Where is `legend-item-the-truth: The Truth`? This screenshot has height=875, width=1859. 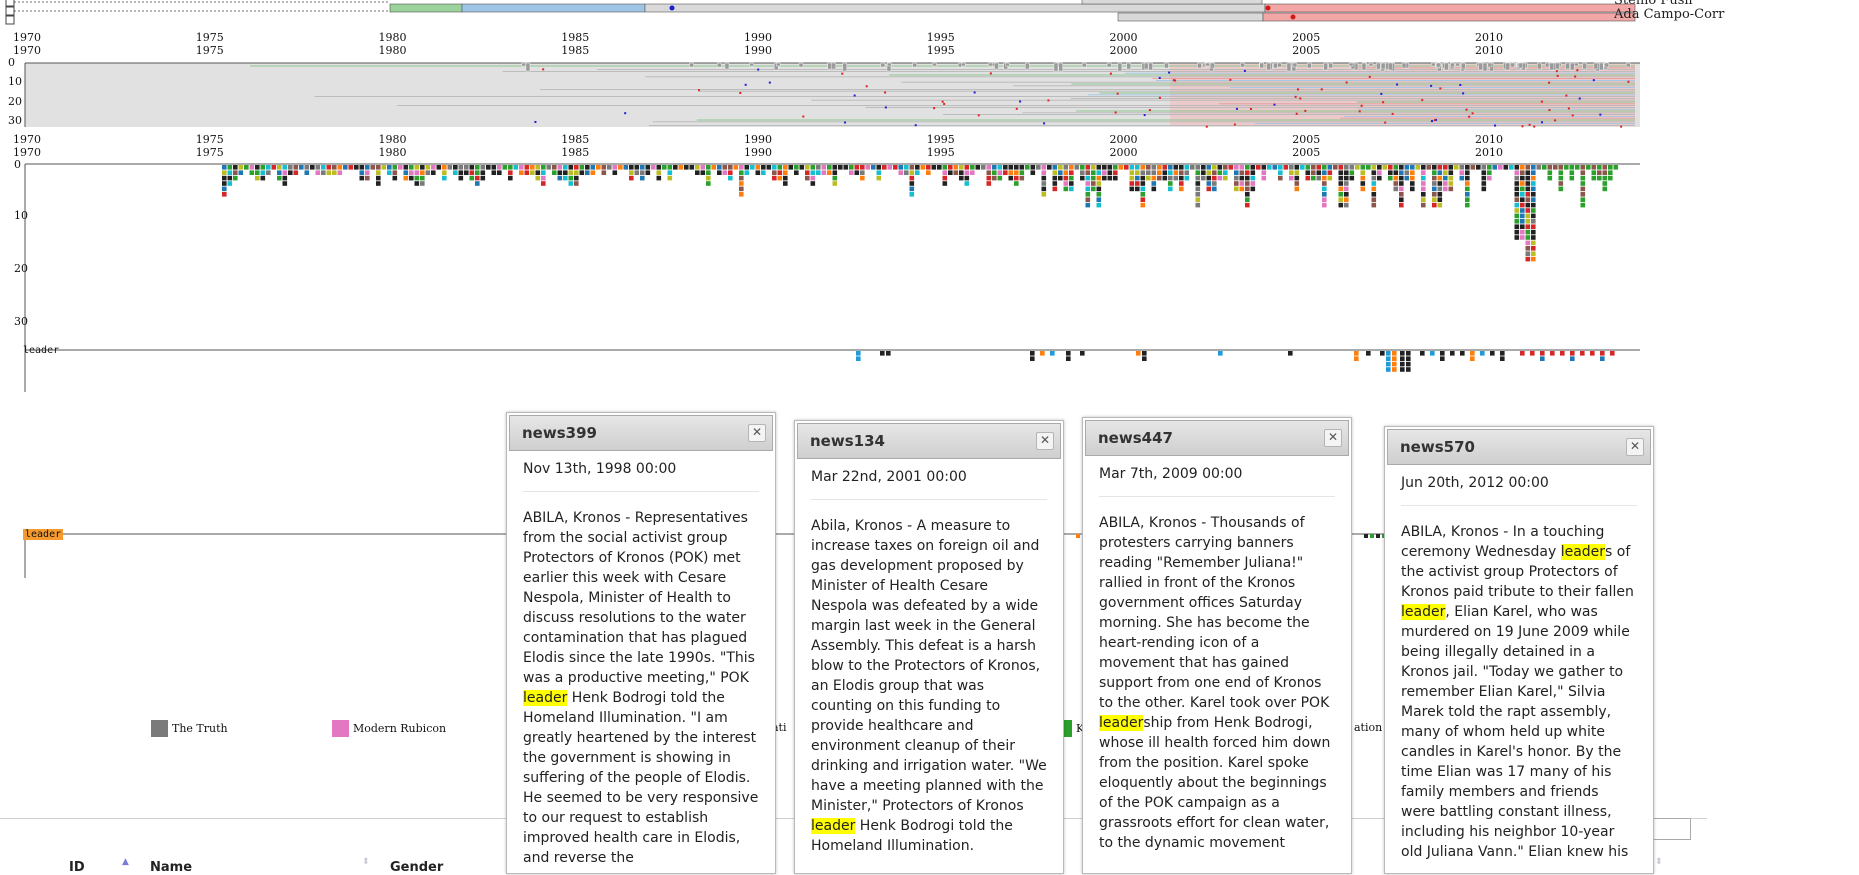 legend-item-the-truth: The Truth is located at coordinates (189, 728).